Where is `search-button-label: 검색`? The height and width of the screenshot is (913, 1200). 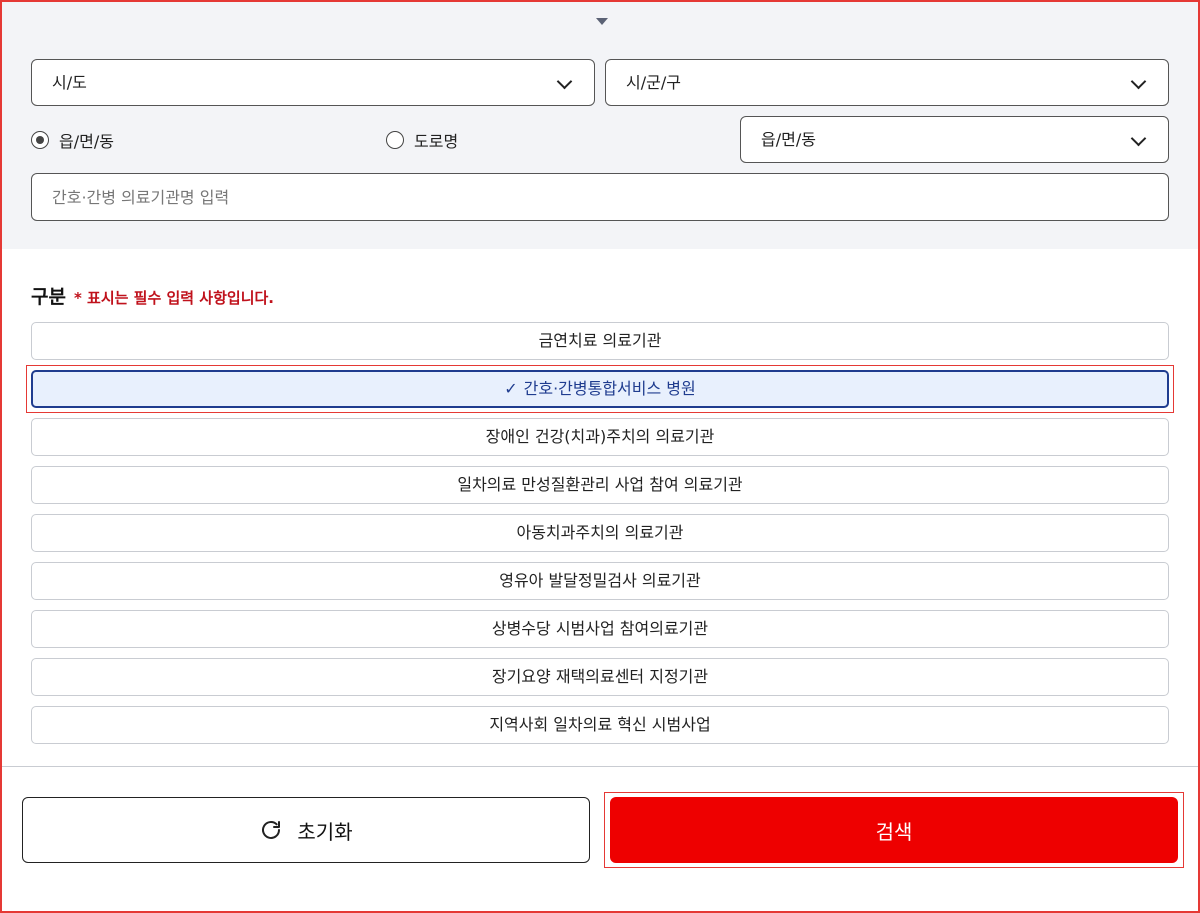
search-button-label: 검색 is located at coordinates (894, 831).